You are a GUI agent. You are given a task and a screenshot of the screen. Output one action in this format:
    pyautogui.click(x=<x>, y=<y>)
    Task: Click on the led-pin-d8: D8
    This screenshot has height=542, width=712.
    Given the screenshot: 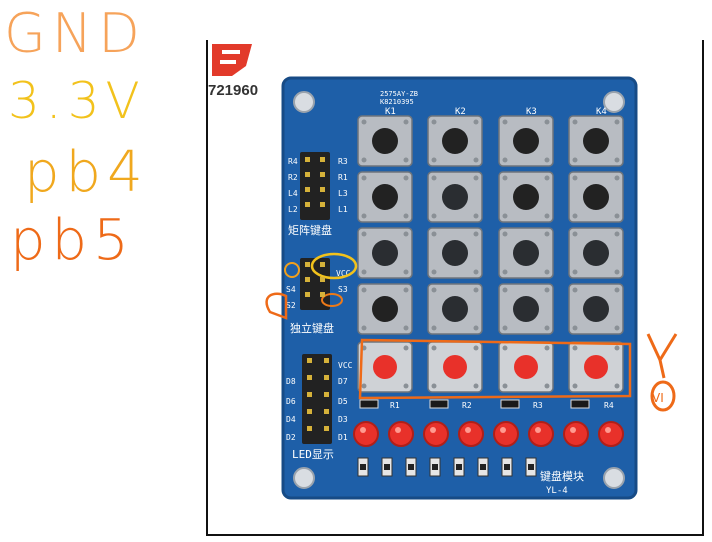 What is the action you would take?
    pyautogui.click(x=291, y=381)
    